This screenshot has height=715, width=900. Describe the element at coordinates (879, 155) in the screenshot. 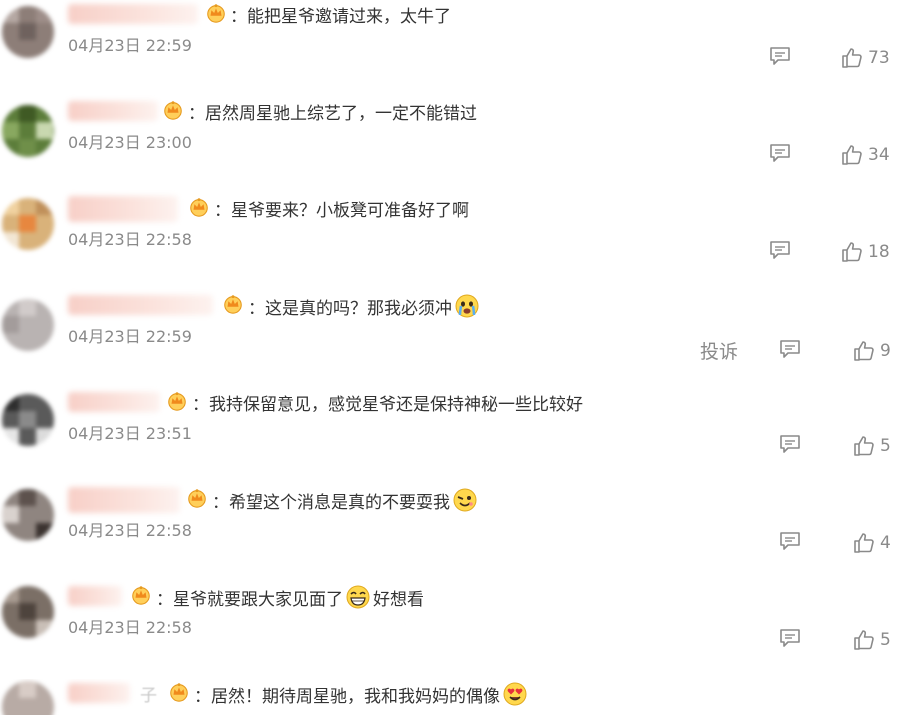

I see `like-count: 34` at that location.